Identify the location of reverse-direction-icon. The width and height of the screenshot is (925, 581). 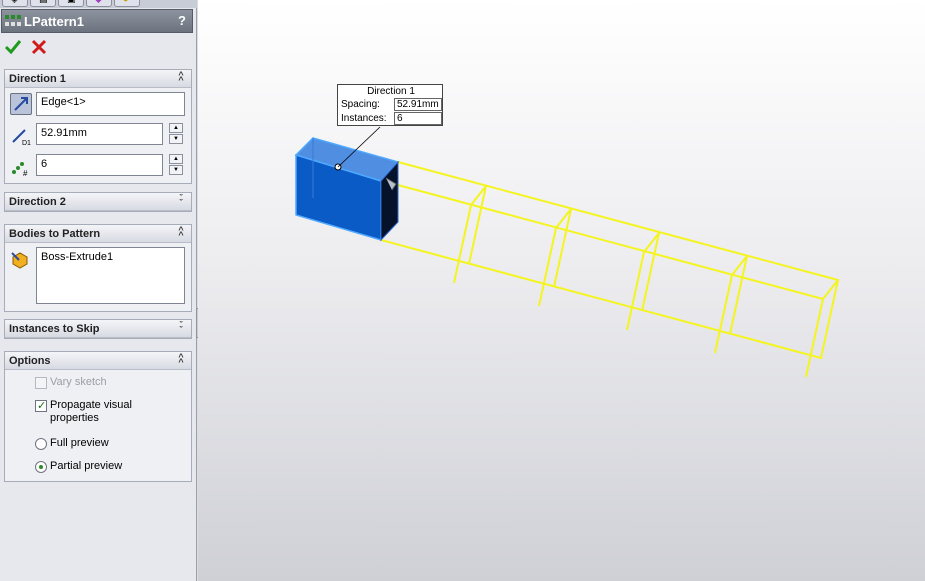
(21, 104).